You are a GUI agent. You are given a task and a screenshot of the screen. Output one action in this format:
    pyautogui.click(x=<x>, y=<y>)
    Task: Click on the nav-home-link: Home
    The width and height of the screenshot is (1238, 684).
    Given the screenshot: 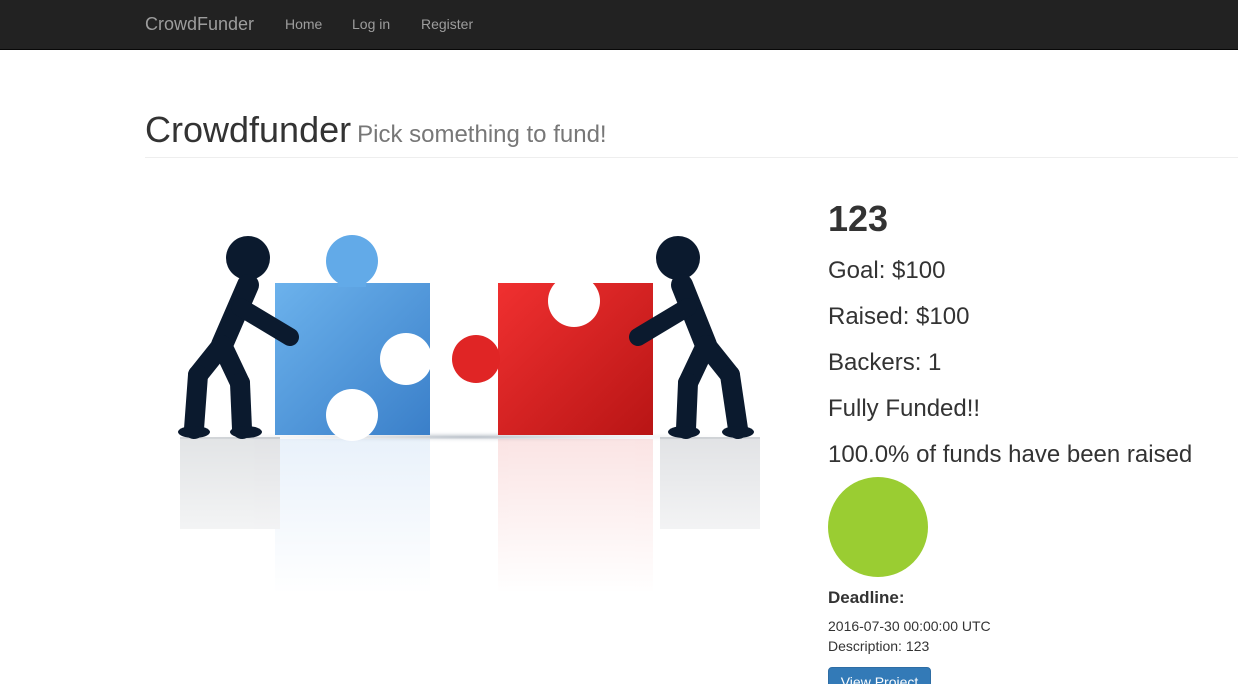 What is the action you would take?
    pyautogui.click(x=303, y=24)
    